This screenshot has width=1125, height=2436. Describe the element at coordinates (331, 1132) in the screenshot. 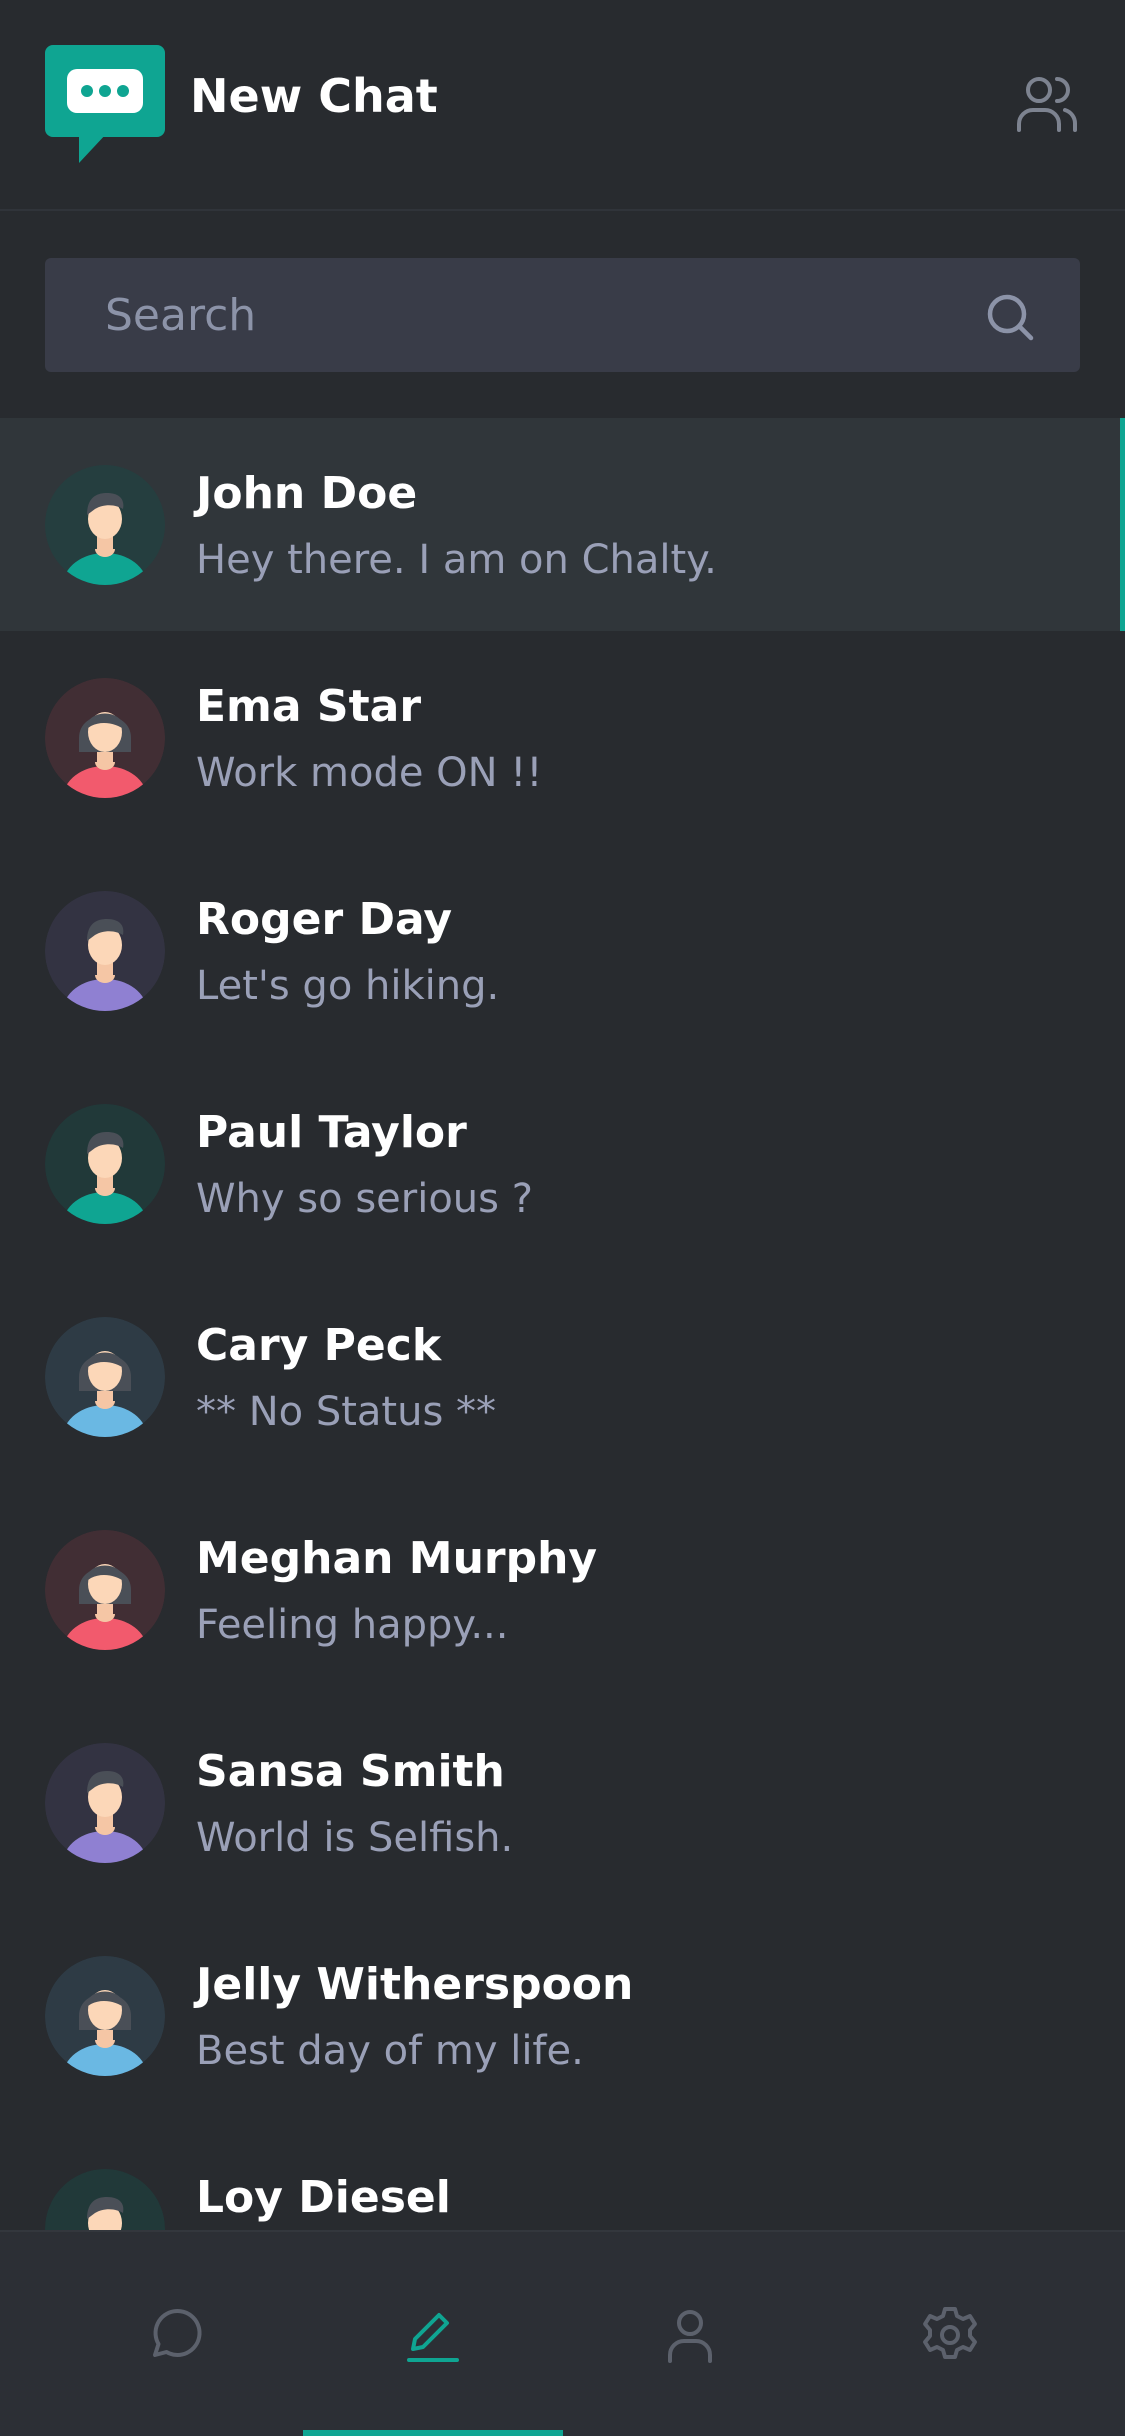

I see `contact-name: Paul Taylor` at that location.